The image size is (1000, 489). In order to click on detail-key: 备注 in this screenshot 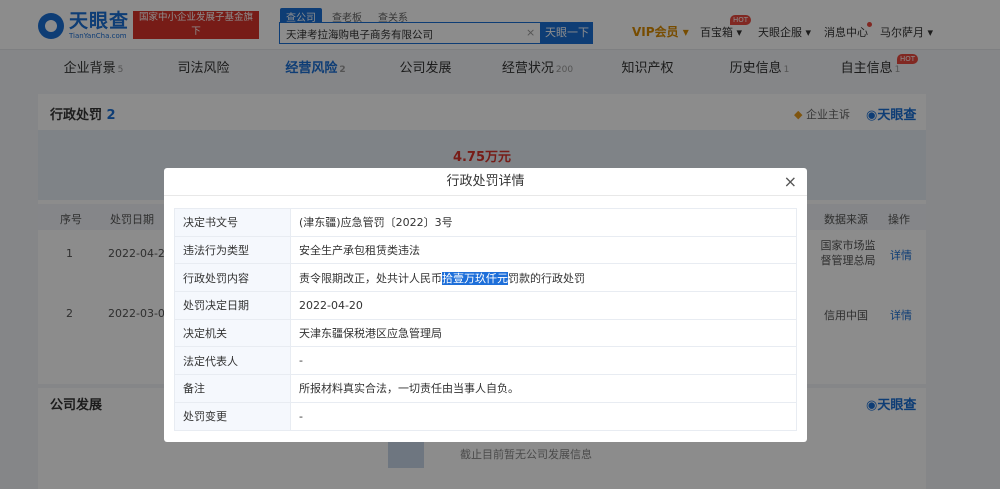, I will do `click(232, 388)`.